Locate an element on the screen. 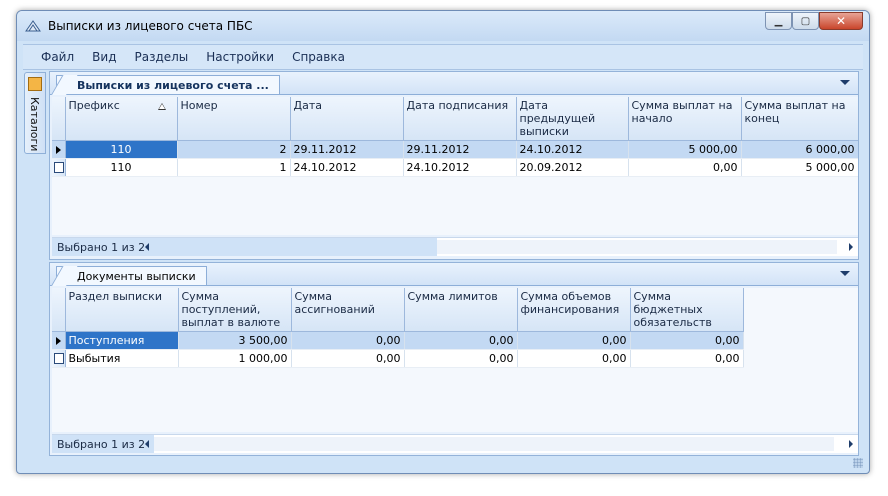  menu-view: Вид is located at coordinates (104, 57).